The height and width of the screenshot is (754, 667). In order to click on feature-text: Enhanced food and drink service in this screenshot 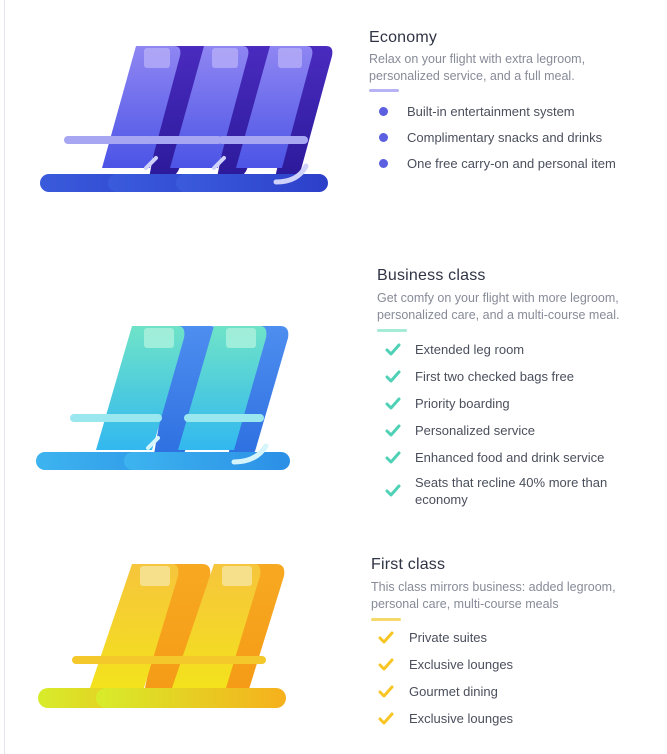, I will do `click(510, 457)`.